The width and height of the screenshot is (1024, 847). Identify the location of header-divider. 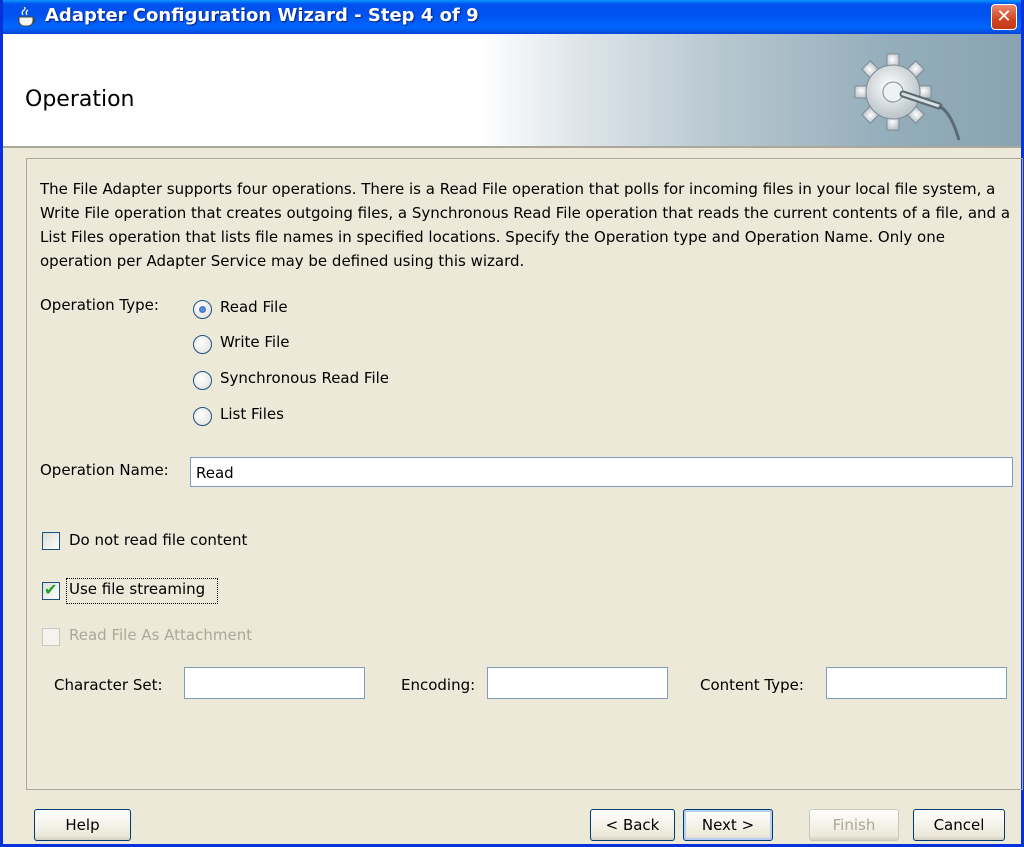
(512, 147).